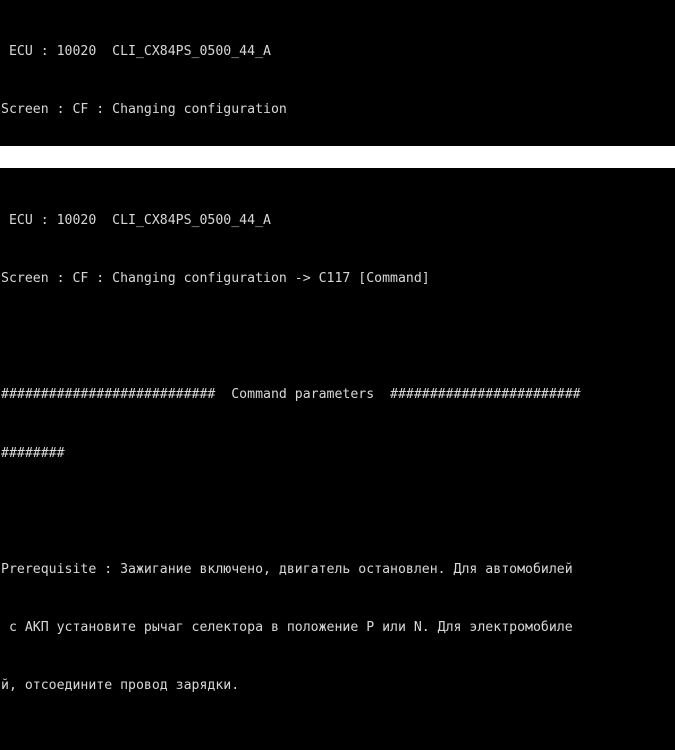 This screenshot has height=750, width=675. What do you see at coordinates (337, 157) in the screenshot?
I see `panel-separator` at bounding box center [337, 157].